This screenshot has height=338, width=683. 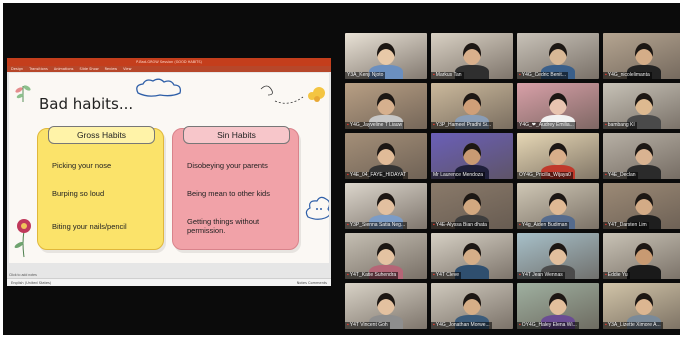 What do you see at coordinates (23, 93) in the screenshot?
I see `leaf-doodle-icon` at bounding box center [23, 93].